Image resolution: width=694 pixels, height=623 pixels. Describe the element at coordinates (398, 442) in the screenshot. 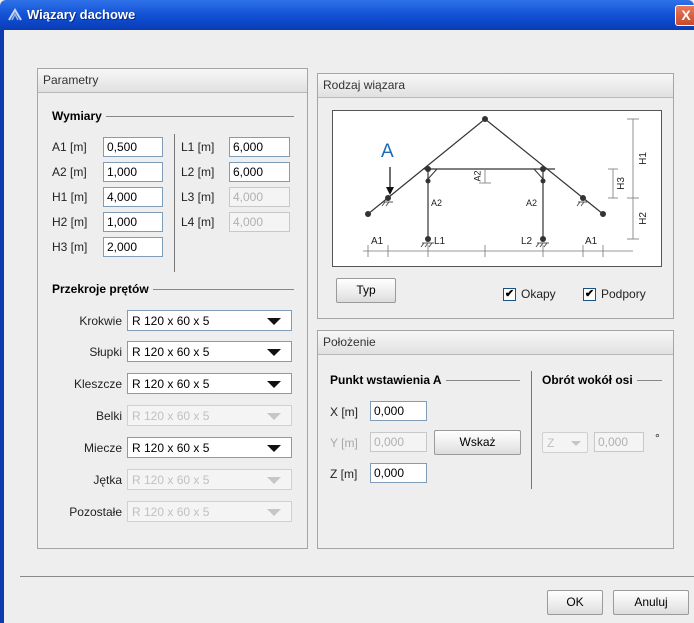

I see `y-input: 0,000` at that location.